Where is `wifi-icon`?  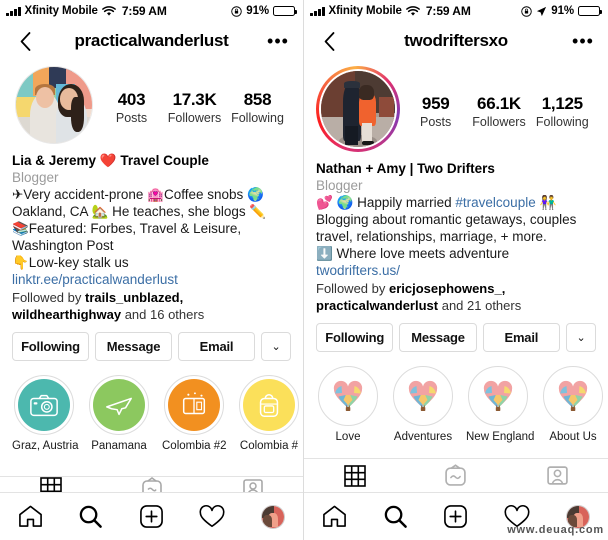 wifi-icon is located at coordinates (413, 10).